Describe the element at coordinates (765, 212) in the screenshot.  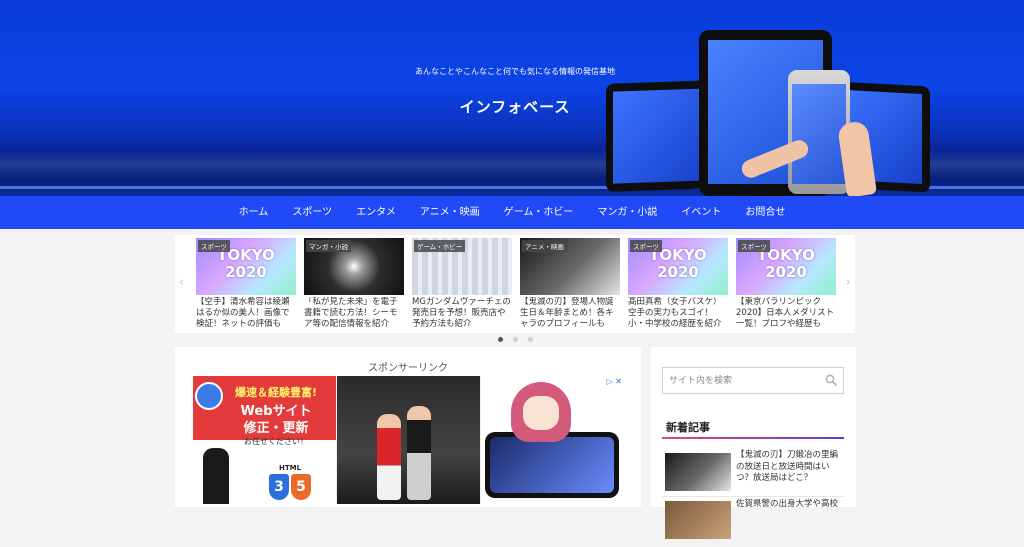
I see `nav-item-contact: お問合せ` at that location.